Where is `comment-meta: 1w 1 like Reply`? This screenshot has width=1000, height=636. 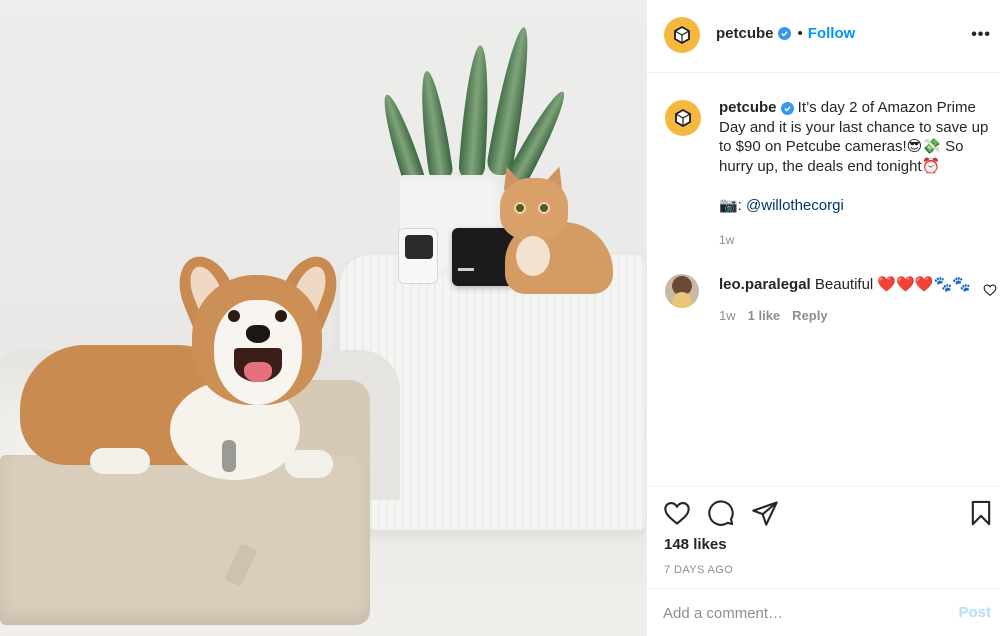
comment-meta: 1w 1 like Reply is located at coordinates (773, 315).